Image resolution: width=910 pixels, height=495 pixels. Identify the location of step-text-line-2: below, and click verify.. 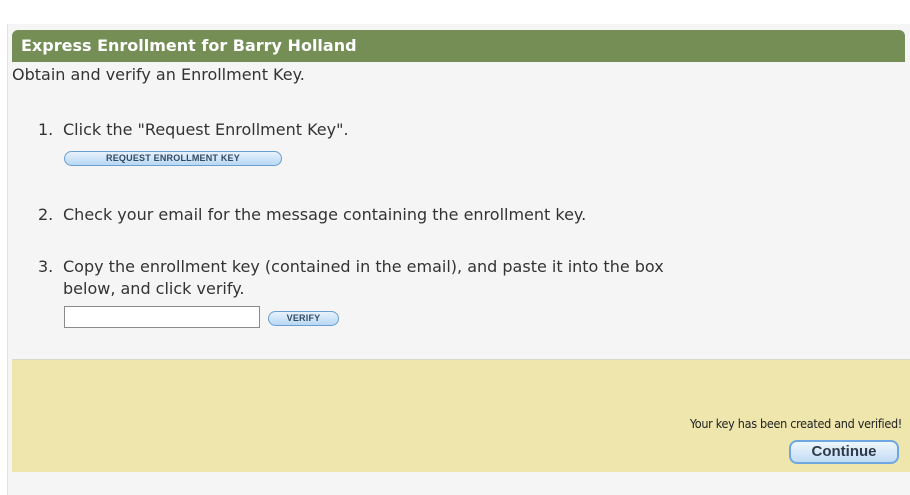
(154, 288).